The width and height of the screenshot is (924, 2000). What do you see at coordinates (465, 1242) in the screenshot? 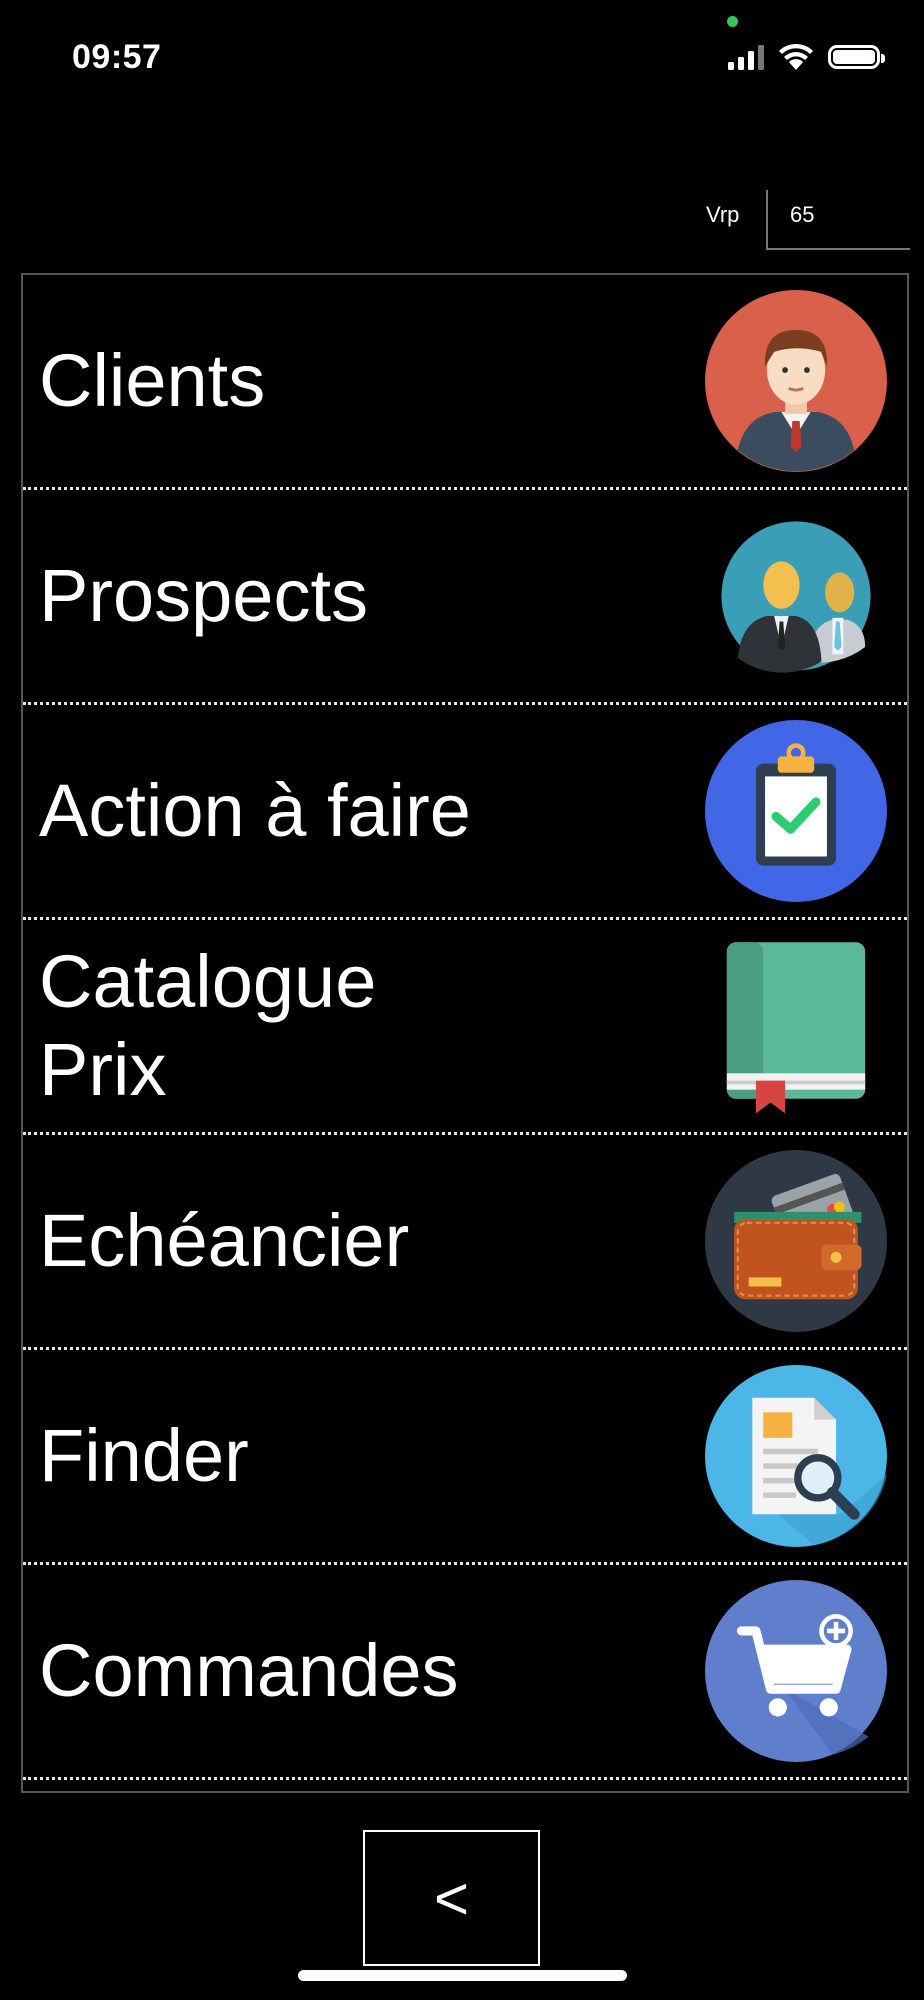
I see `menu-item-echeancier: Echéancier` at bounding box center [465, 1242].